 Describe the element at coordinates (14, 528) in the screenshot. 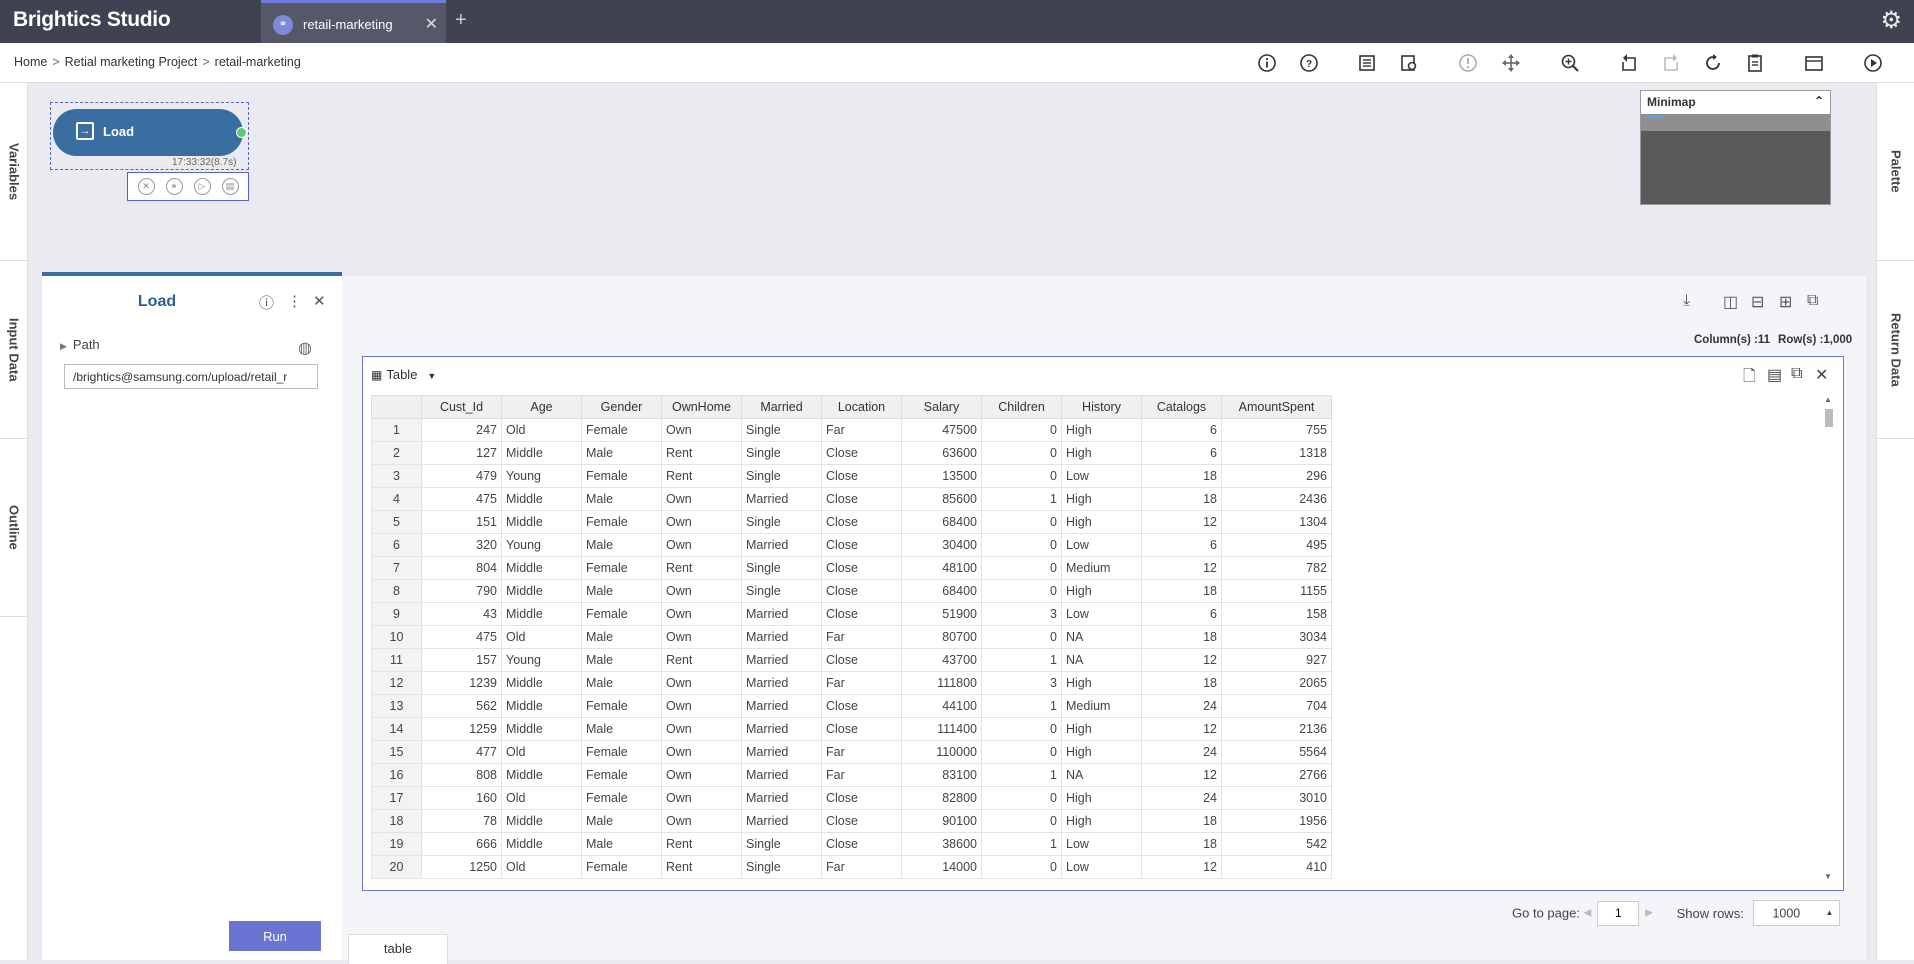

I see `rail-outline: Outline` at that location.